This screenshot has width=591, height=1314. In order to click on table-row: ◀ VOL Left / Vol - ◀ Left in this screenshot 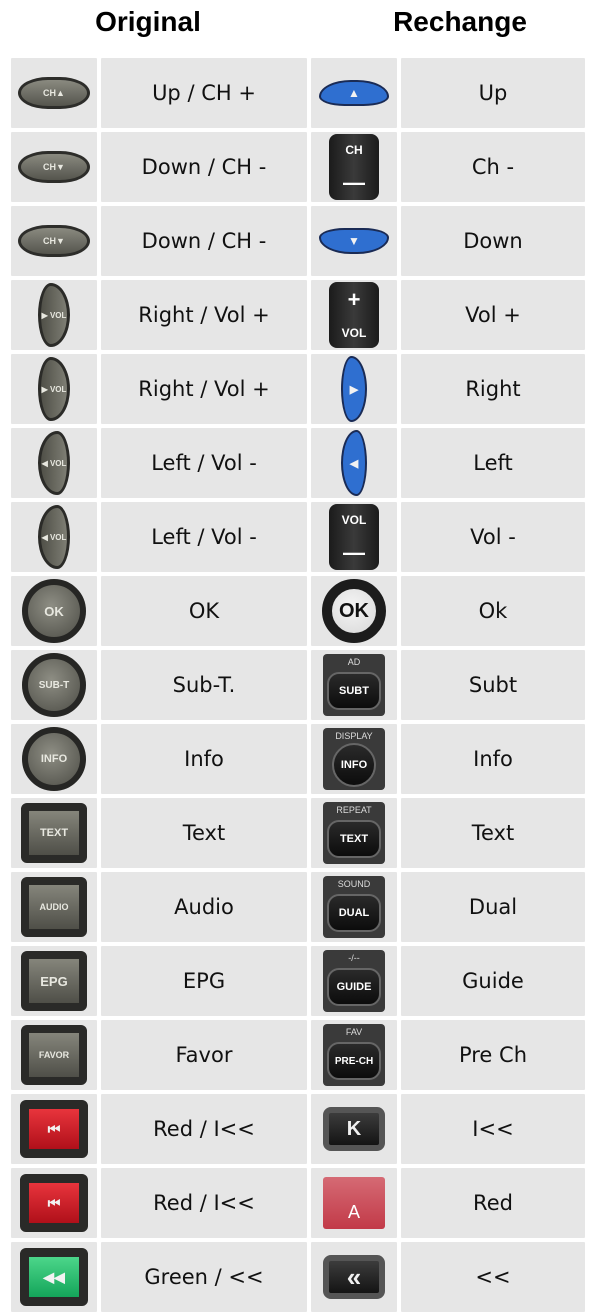, I will do `click(298, 463)`.